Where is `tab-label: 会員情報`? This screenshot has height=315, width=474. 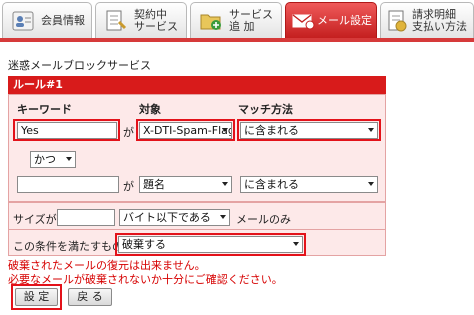
tab-label: 会員情報 is located at coordinates (63, 20).